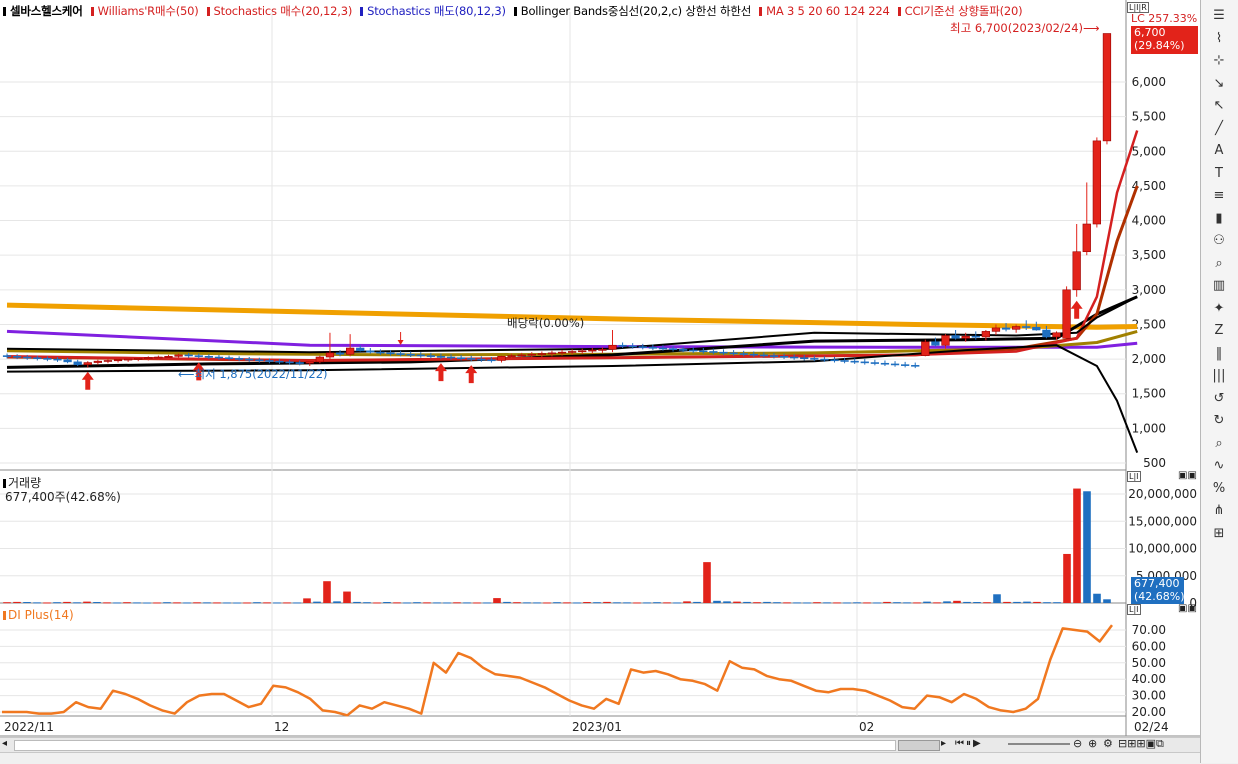  What do you see at coordinates (1219, 84) in the screenshot?
I see `trend-arrow-icon: ↘` at bounding box center [1219, 84].